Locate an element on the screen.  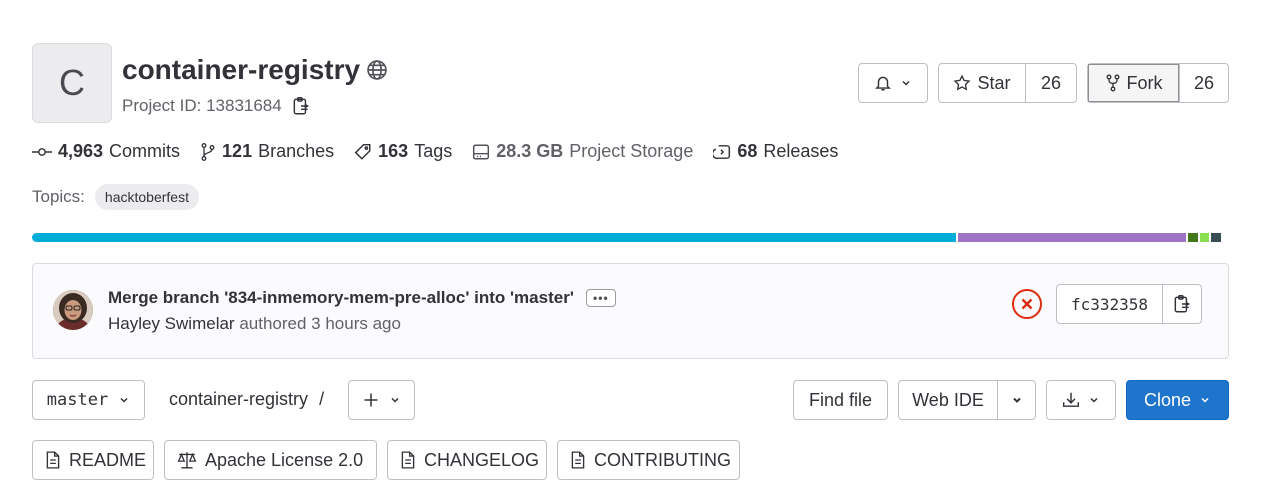
branch-selector: master is located at coordinates (88, 400).